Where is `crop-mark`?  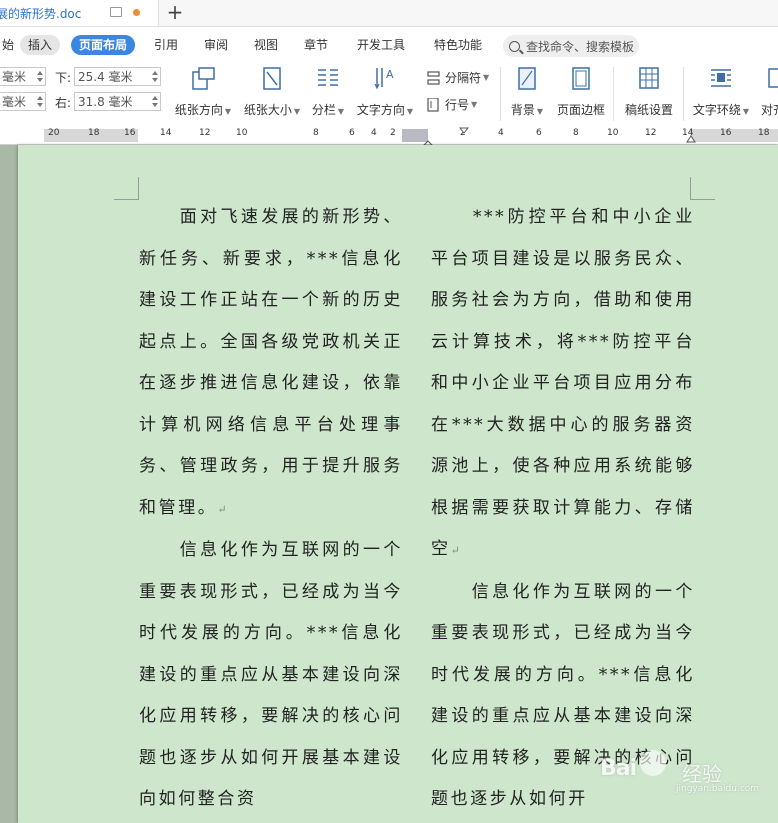 crop-mark is located at coordinates (126, 188).